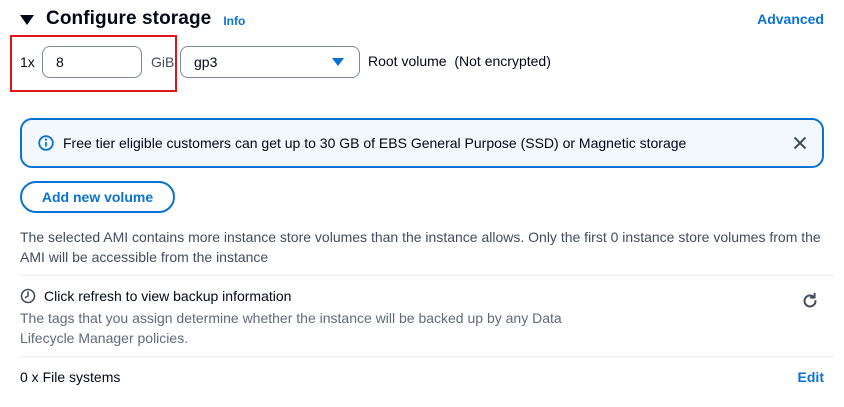  I want to click on volume-size-input, so click(92, 62).